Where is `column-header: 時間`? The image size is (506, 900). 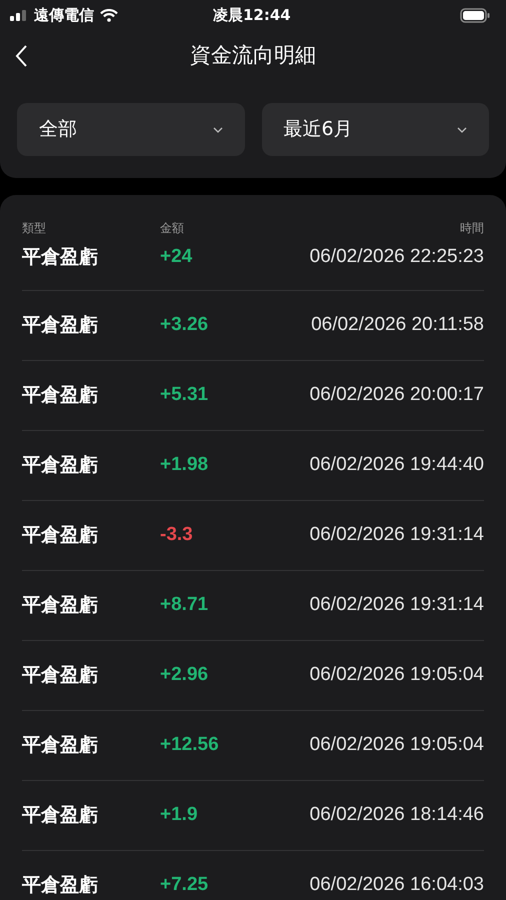 column-header: 時間 is located at coordinates (472, 228).